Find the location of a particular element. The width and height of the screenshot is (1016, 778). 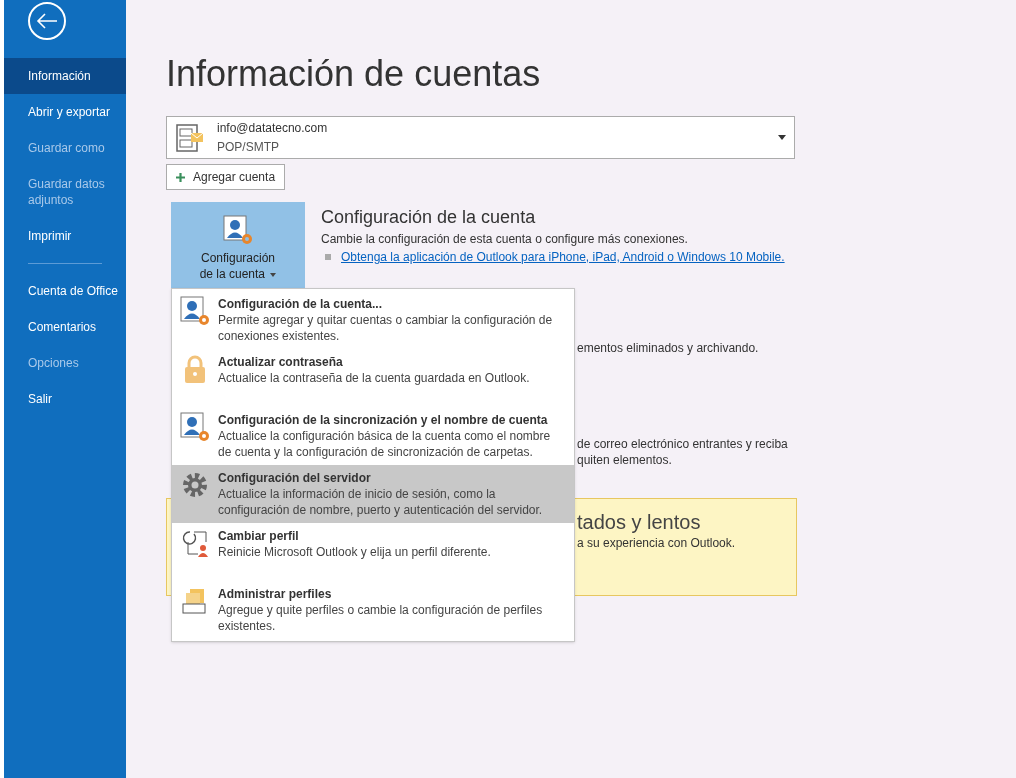

menu-item: Configuración de la sincronización y el nombre de cuenta Actualice la configuración básica de la cuenta como el nombre de cuenta y la configuración de sincronización de carpetas. is located at coordinates (373, 436).